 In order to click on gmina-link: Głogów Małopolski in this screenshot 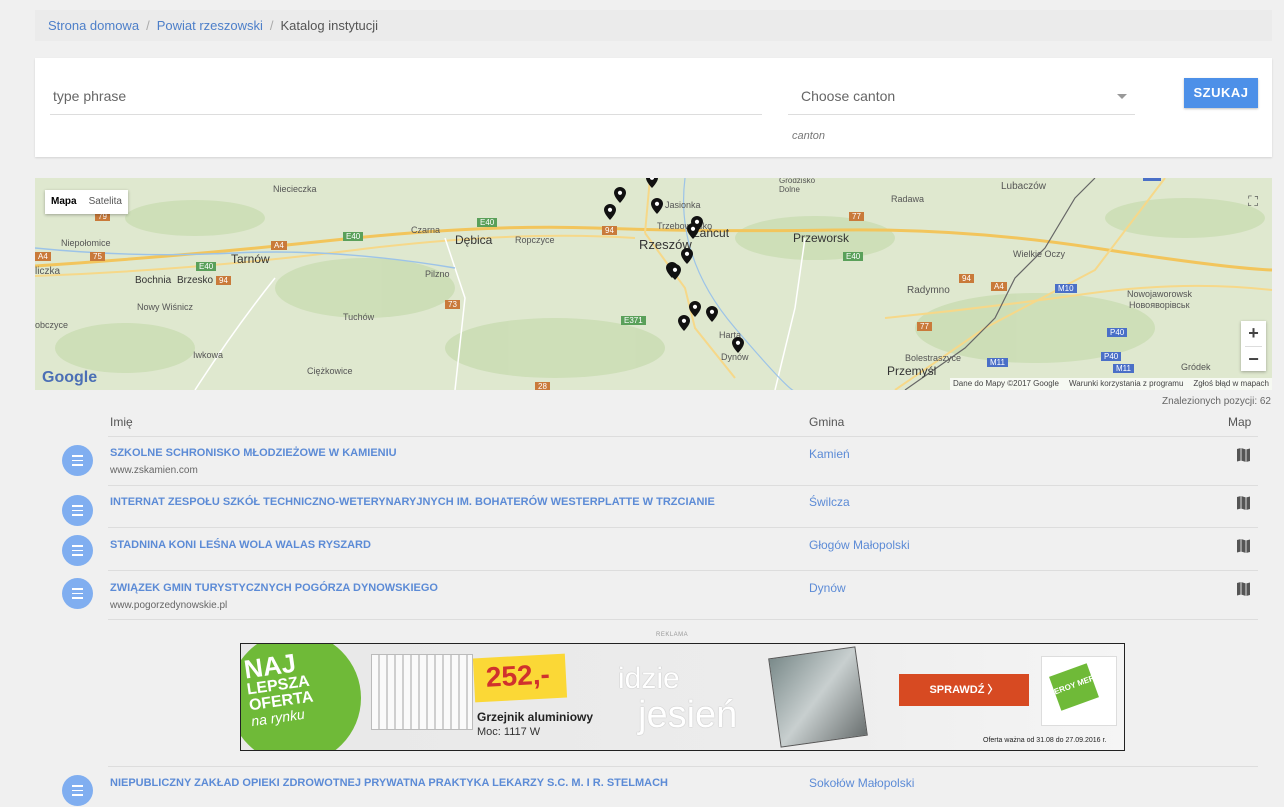, I will do `click(859, 545)`.